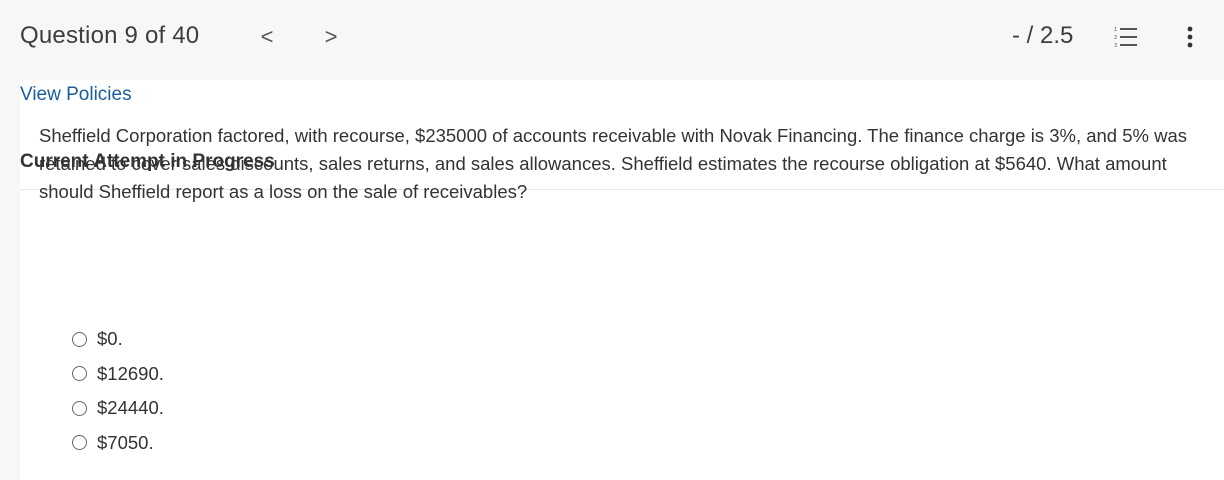 This screenshot has width=1224, height=480. I want to click on answer-option-label: $7050., so click(125, 442).